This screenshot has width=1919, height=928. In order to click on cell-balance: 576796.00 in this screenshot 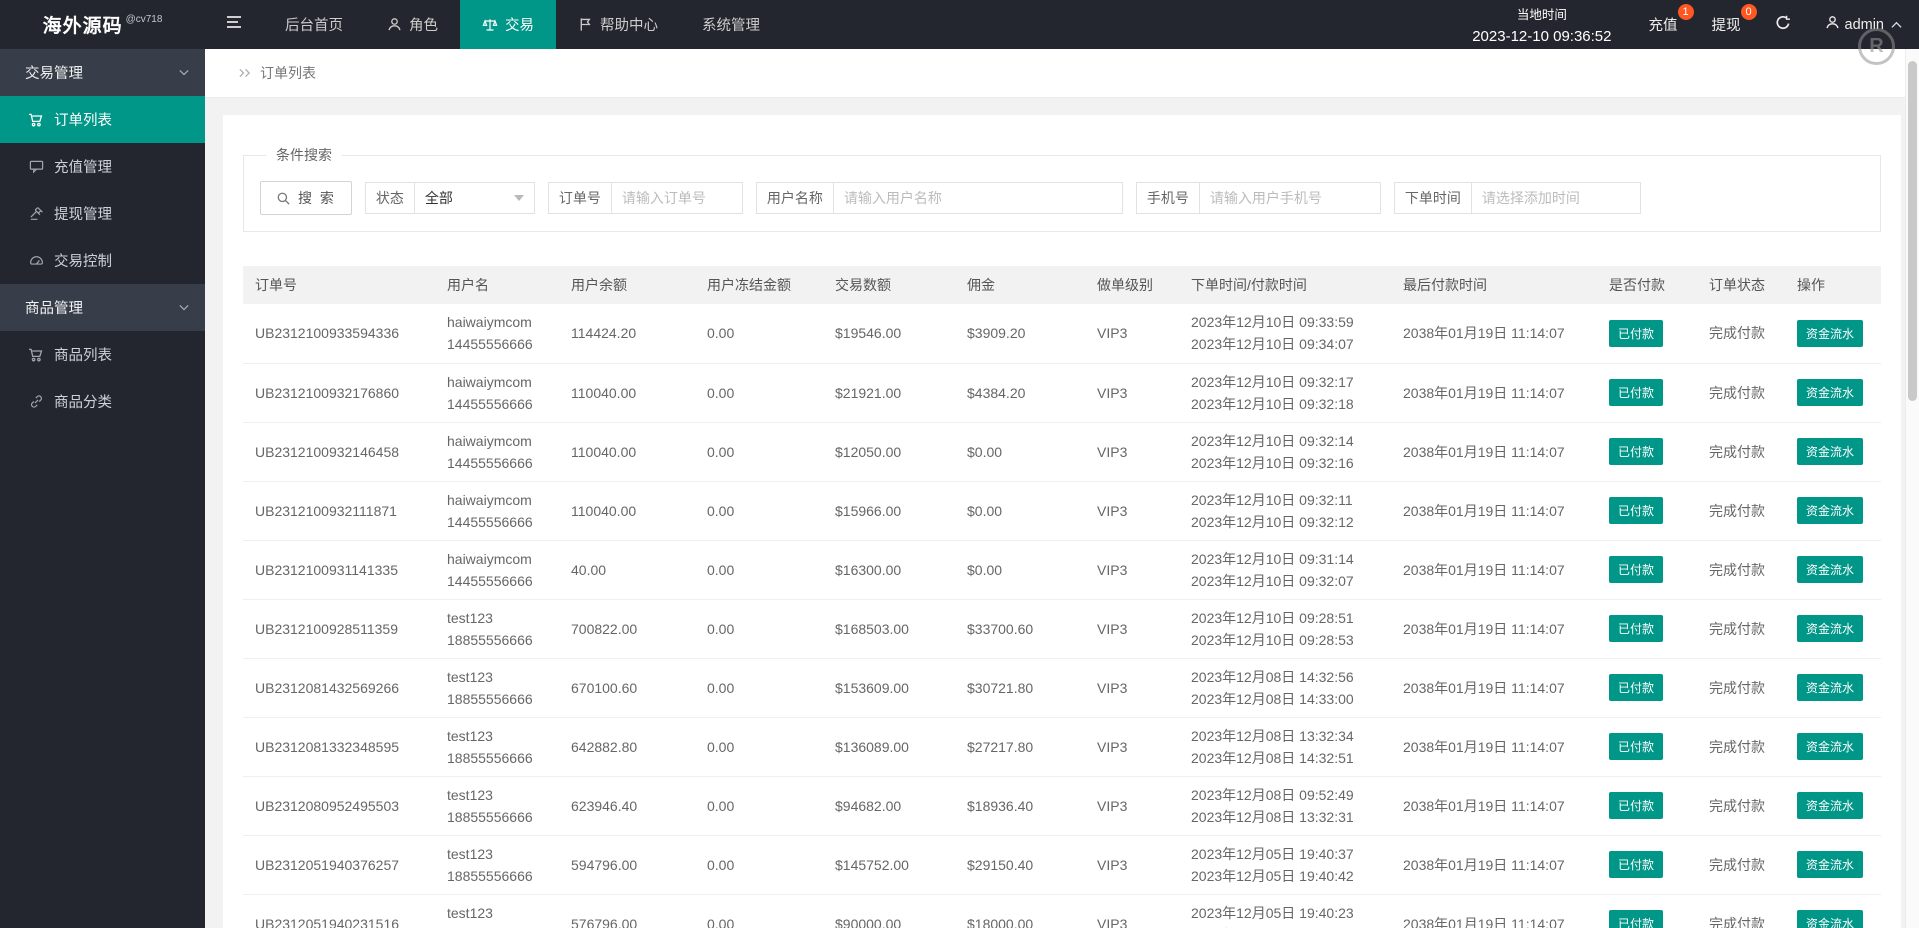, I will do `click(627, 911)`.